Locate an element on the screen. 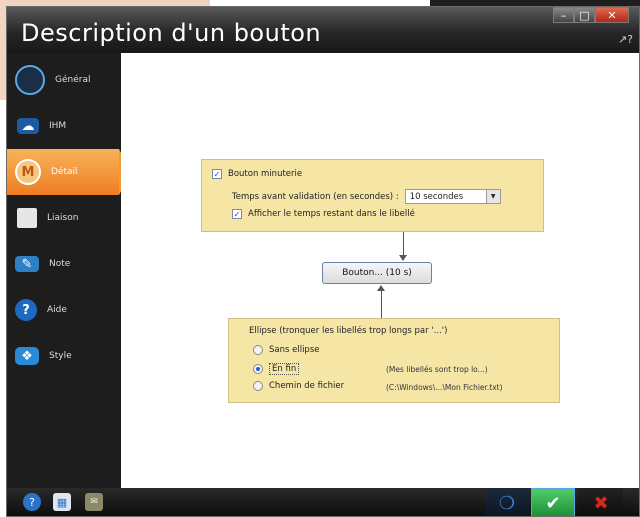  timer-checkbox: ✓ is located at coordinates (217, 174).